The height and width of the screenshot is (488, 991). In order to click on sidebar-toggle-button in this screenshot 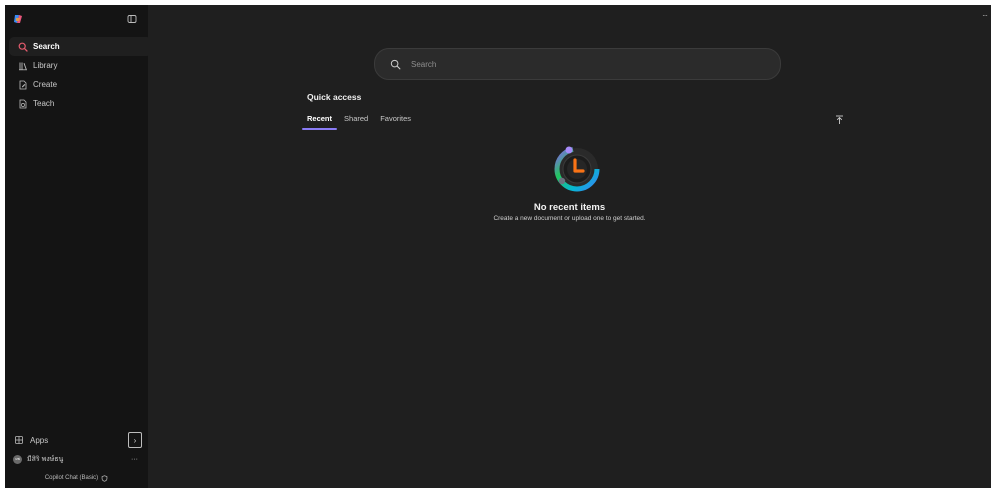, I will do `click(132, 19)`.